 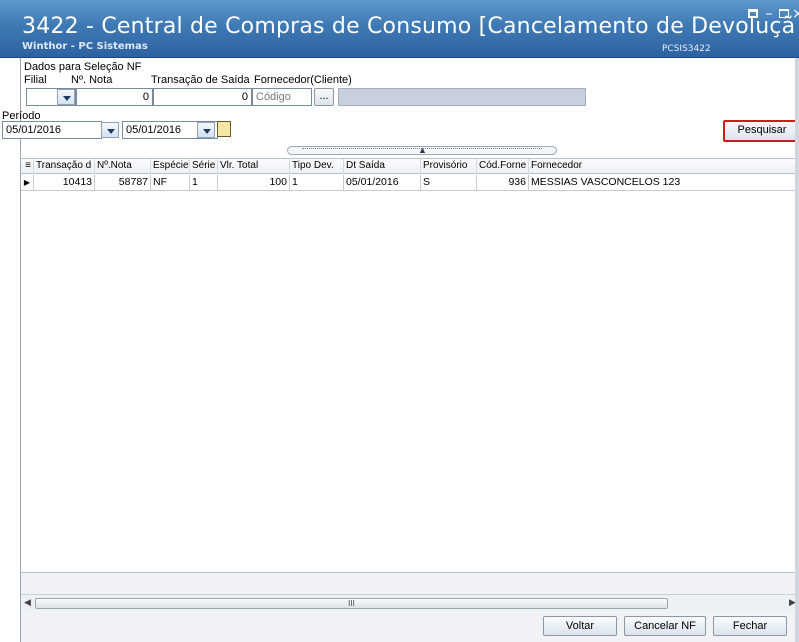 I want to click on col-nota: Nº.Nota, so click(x=123, y=166).